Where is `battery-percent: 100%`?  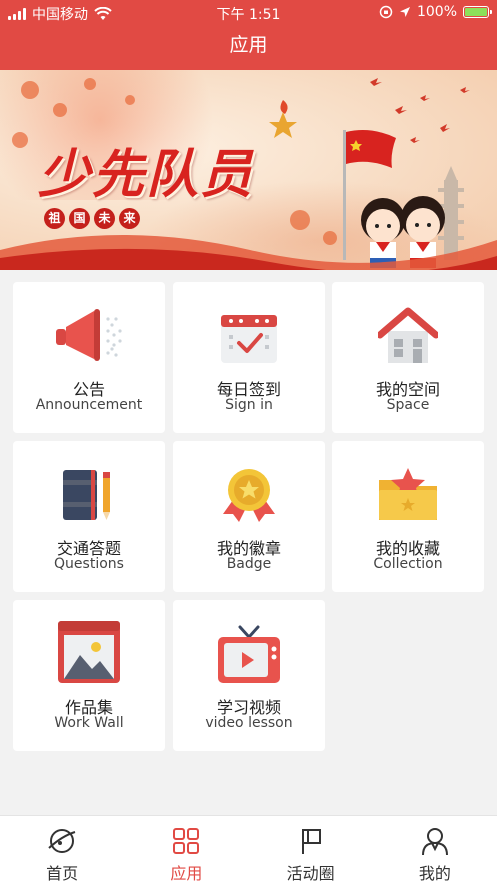
battery-percent: 100% is located at coordinates (436, 12).